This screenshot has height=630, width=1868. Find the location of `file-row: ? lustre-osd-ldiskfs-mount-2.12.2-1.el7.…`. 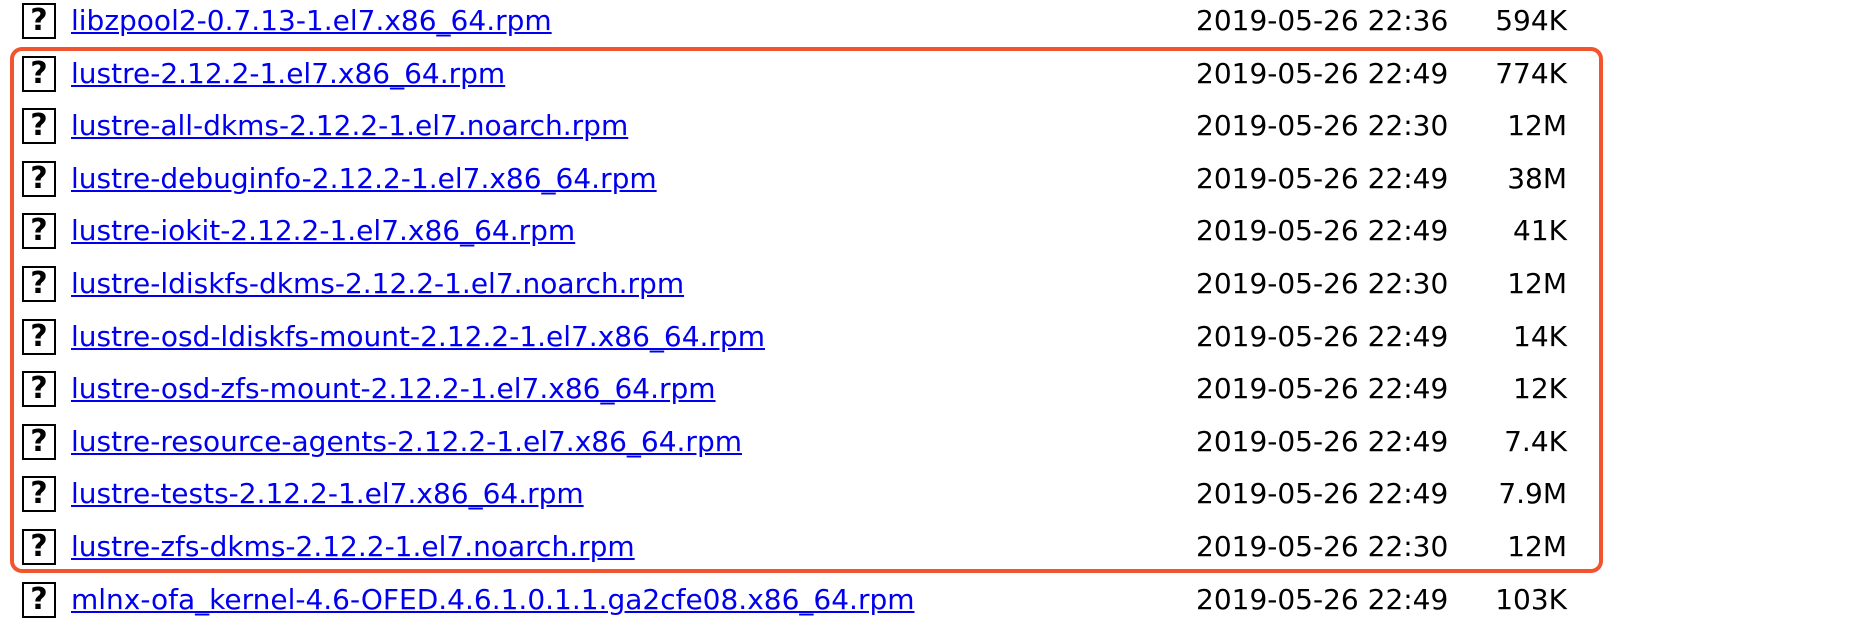

file-row: ? lustre-osd-ldiskfs-mount-2.12.2-1.el7.… is located at coordinates (934, 341).